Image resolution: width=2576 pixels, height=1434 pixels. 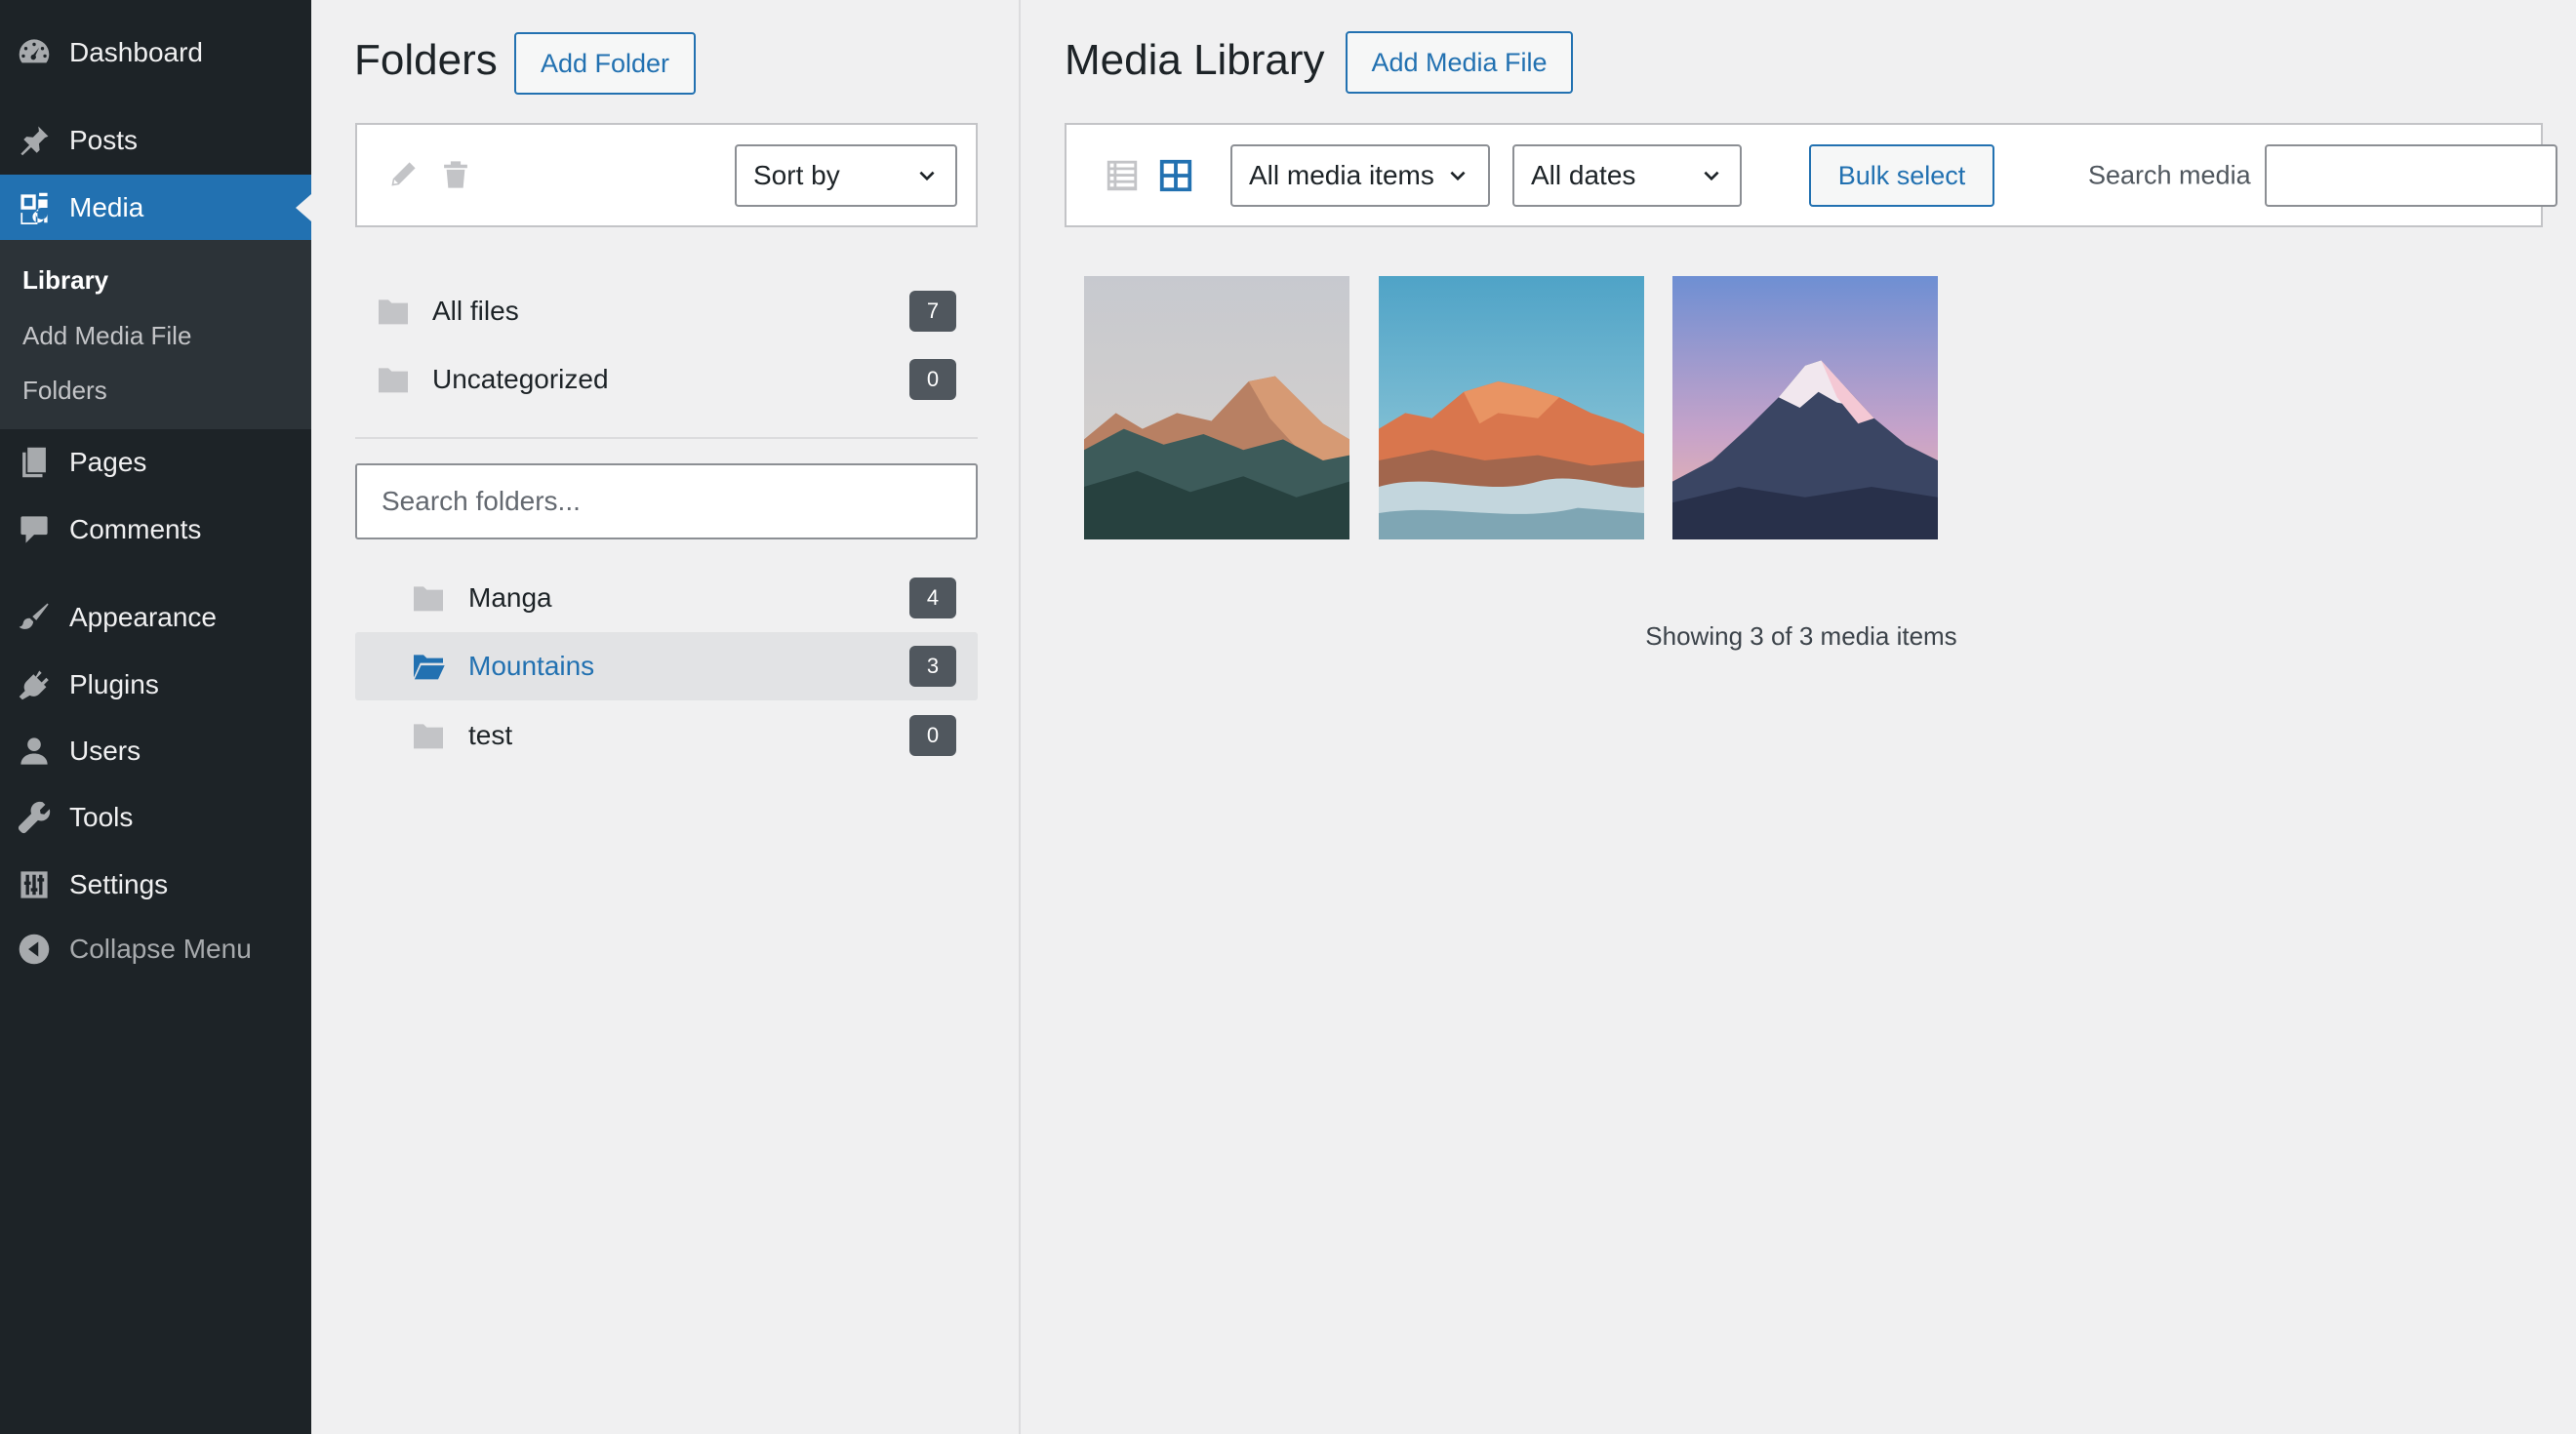 What do you see at coordinates (303, 207) in the screenshot?
I see `current-menu-arrow` at bounding box center [303, 207].